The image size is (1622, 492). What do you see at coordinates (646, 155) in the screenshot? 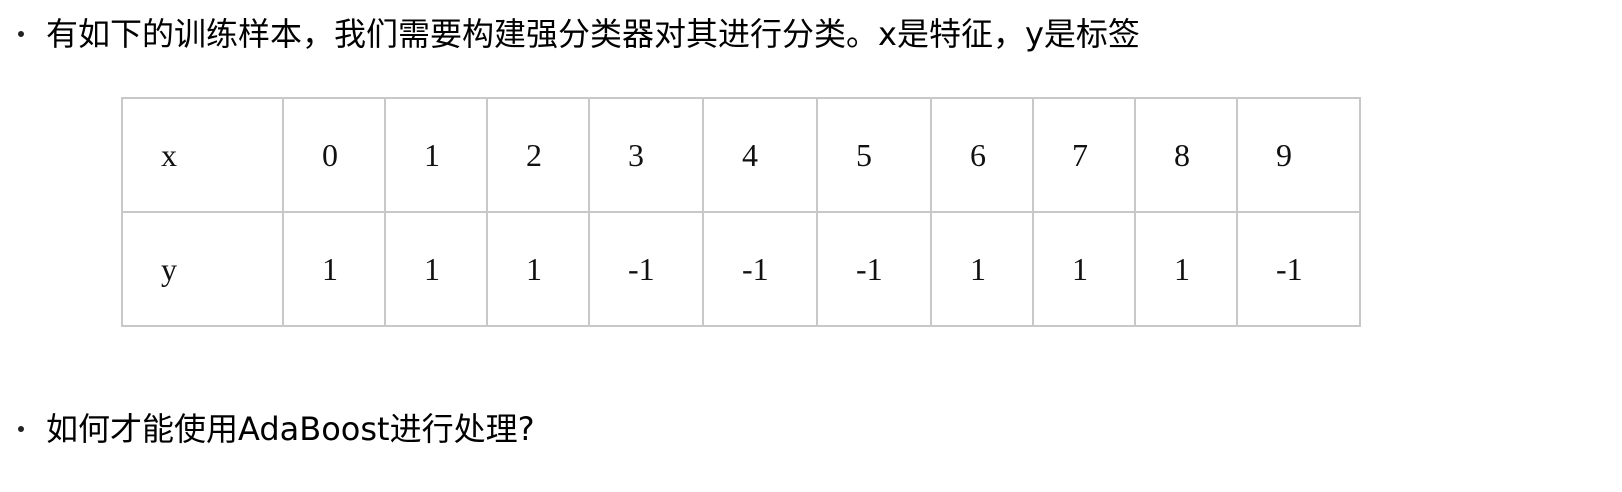
I see `table-cell: 3` at bounding box center [646, 155].